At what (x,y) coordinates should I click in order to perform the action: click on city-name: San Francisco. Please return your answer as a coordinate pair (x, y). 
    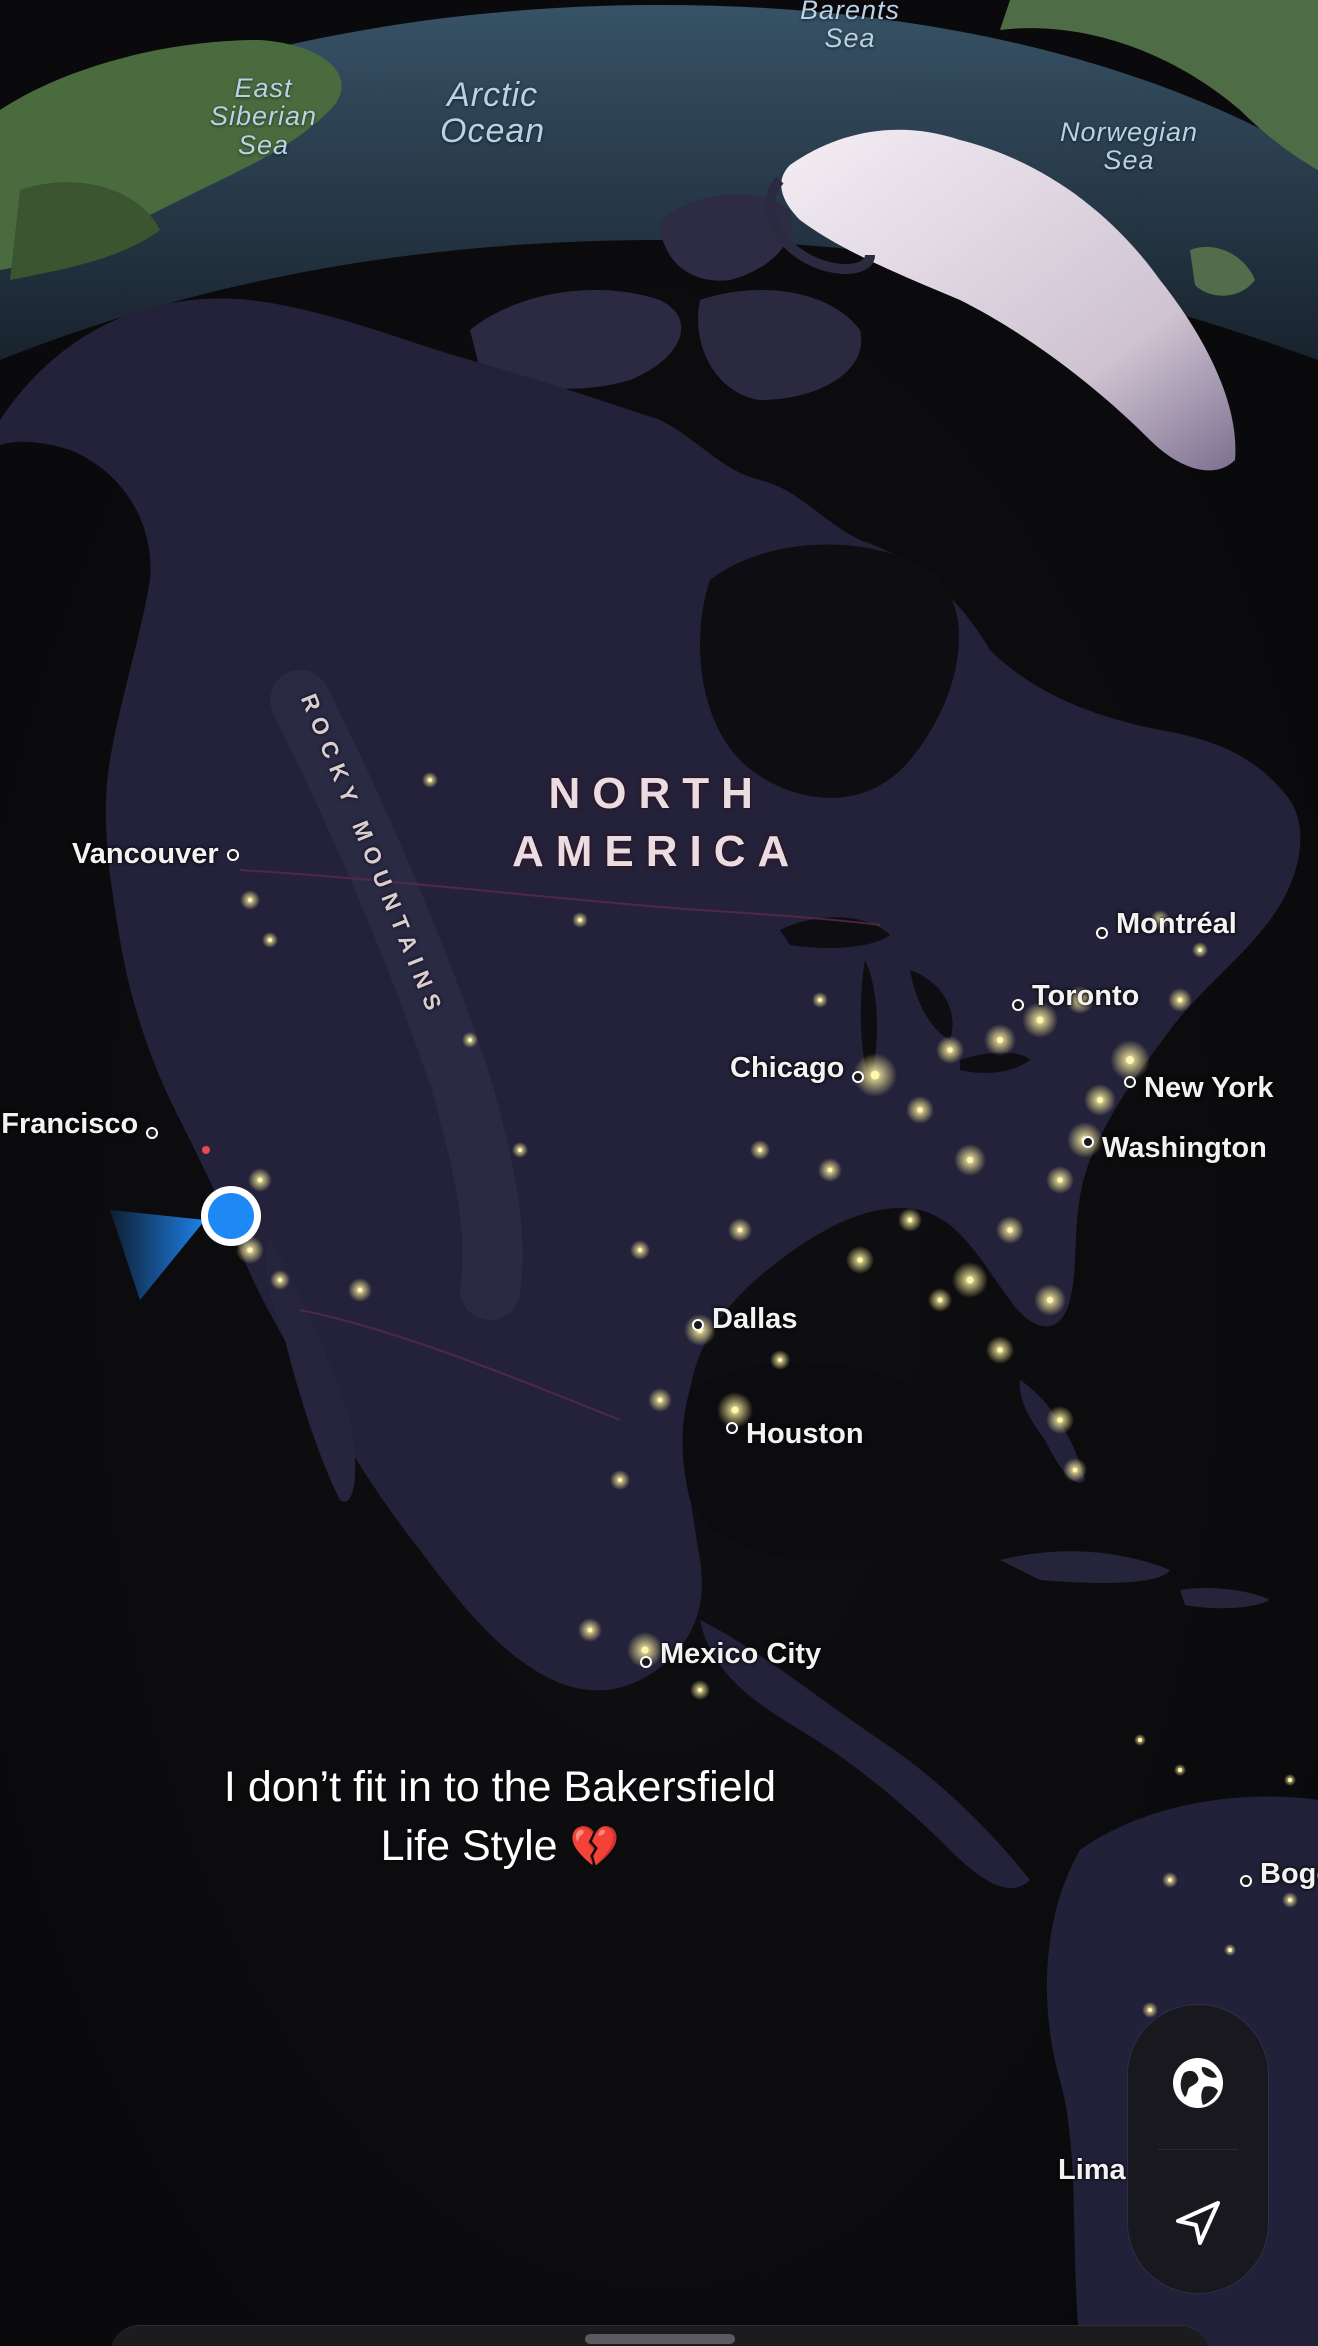
    Looking at the image, I should click on (69, 1124).